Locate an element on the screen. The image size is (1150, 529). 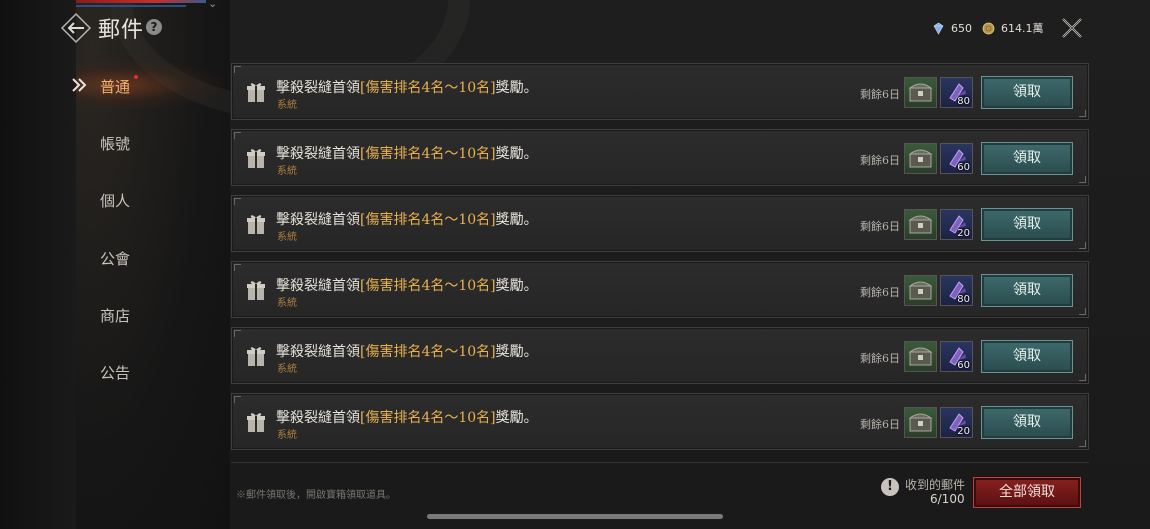
sidebar-item-label: 公告 is located at coordinates (115, 373).